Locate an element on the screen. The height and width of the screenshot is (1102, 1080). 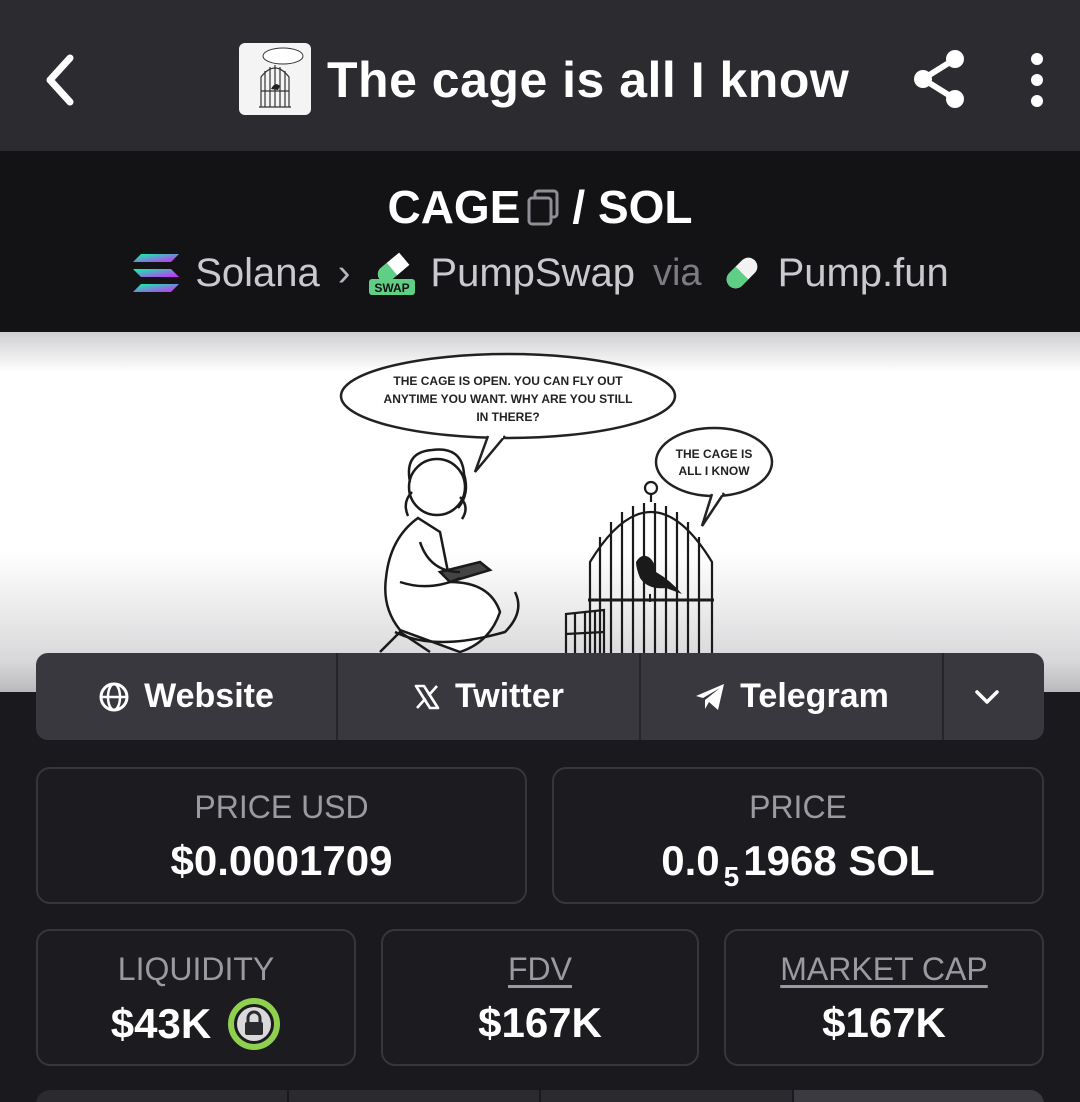
website-button: Website is located at coordinates (187, 696).